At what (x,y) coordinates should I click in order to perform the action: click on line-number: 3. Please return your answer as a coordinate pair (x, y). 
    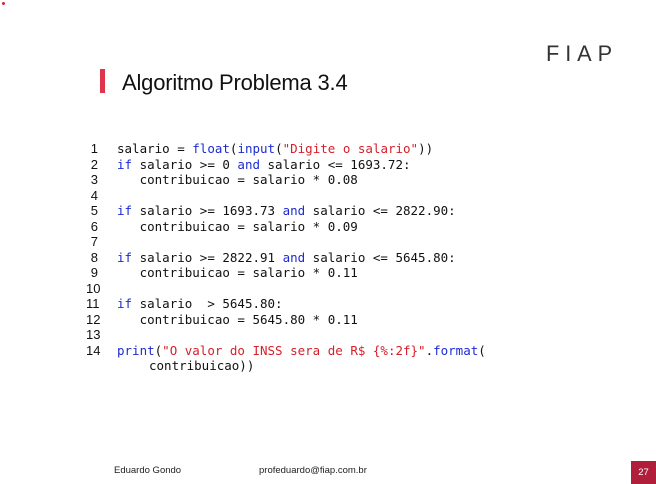
    Looking at the image, I should click on (94, 179).